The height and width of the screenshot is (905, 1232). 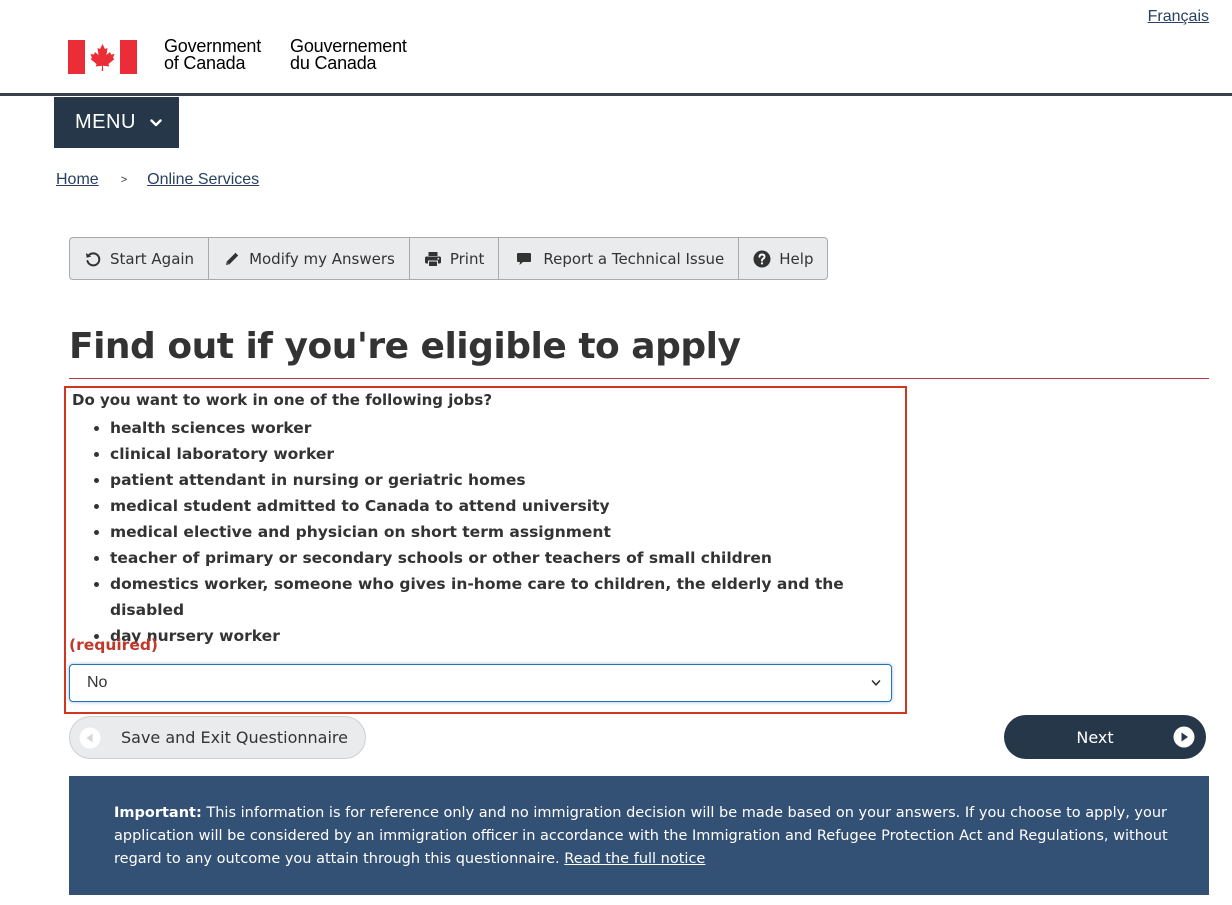 What do you see at coordinates (97, 682) in the screenshot?
I see `answer-select-value: No` at bounding box center [97, 682].